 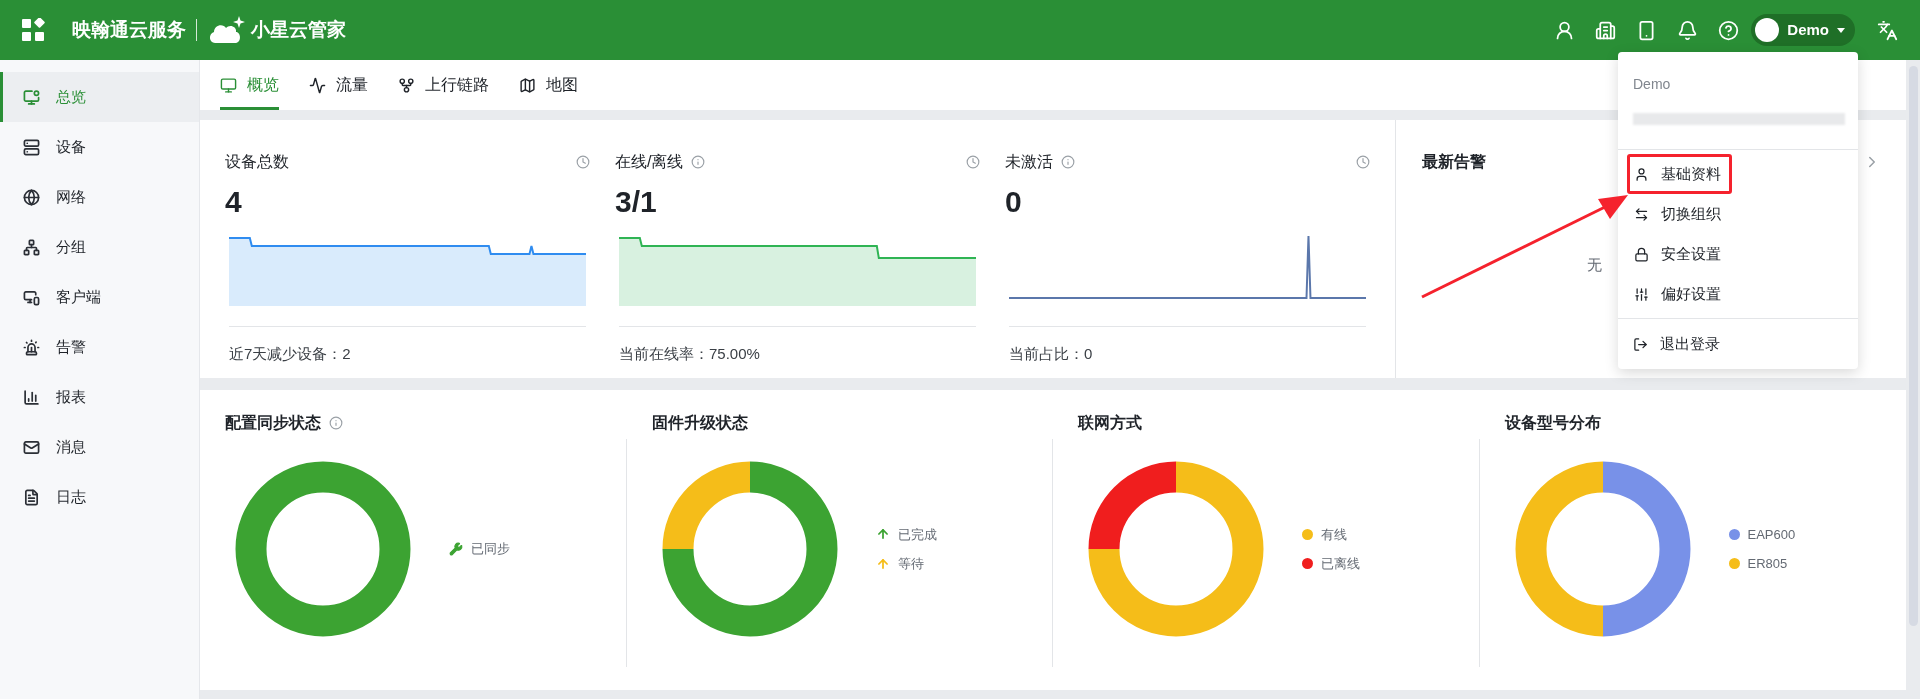 I want to click on stat-title: 设备总数, so click(x=257, y=162).